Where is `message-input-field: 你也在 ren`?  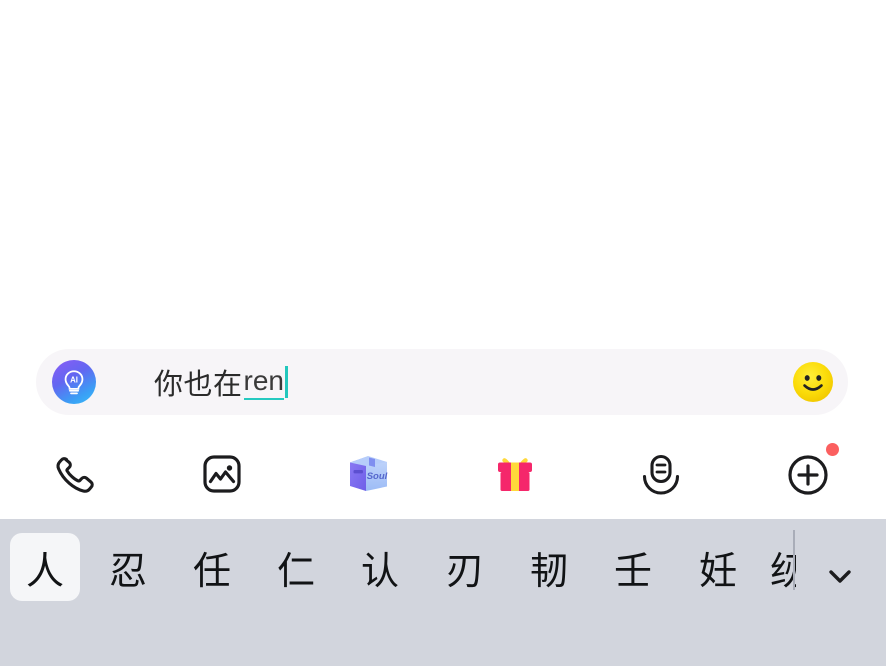 message-input-field: 你也在 ren is located at coordinates (221, 382).